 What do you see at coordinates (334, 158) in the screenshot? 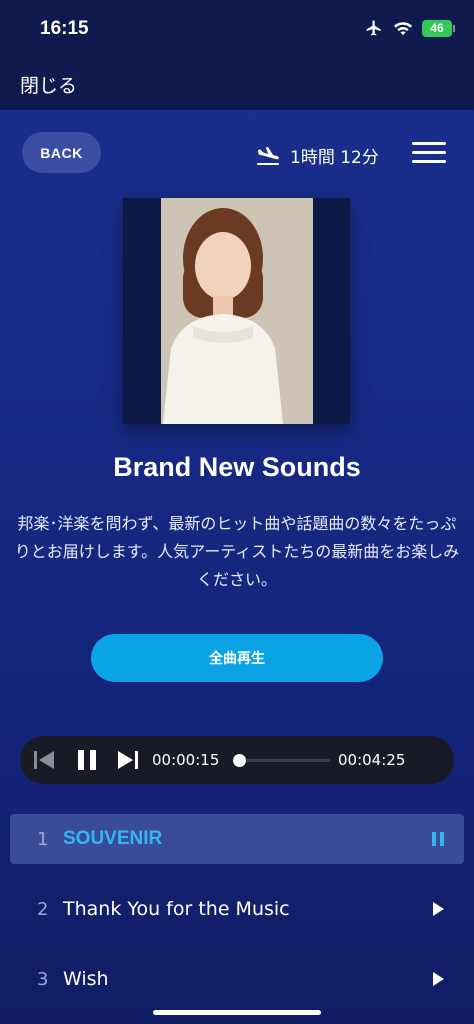
I see `flight-remaining-time: 1時間 12分` at bounding box center [334, 158].